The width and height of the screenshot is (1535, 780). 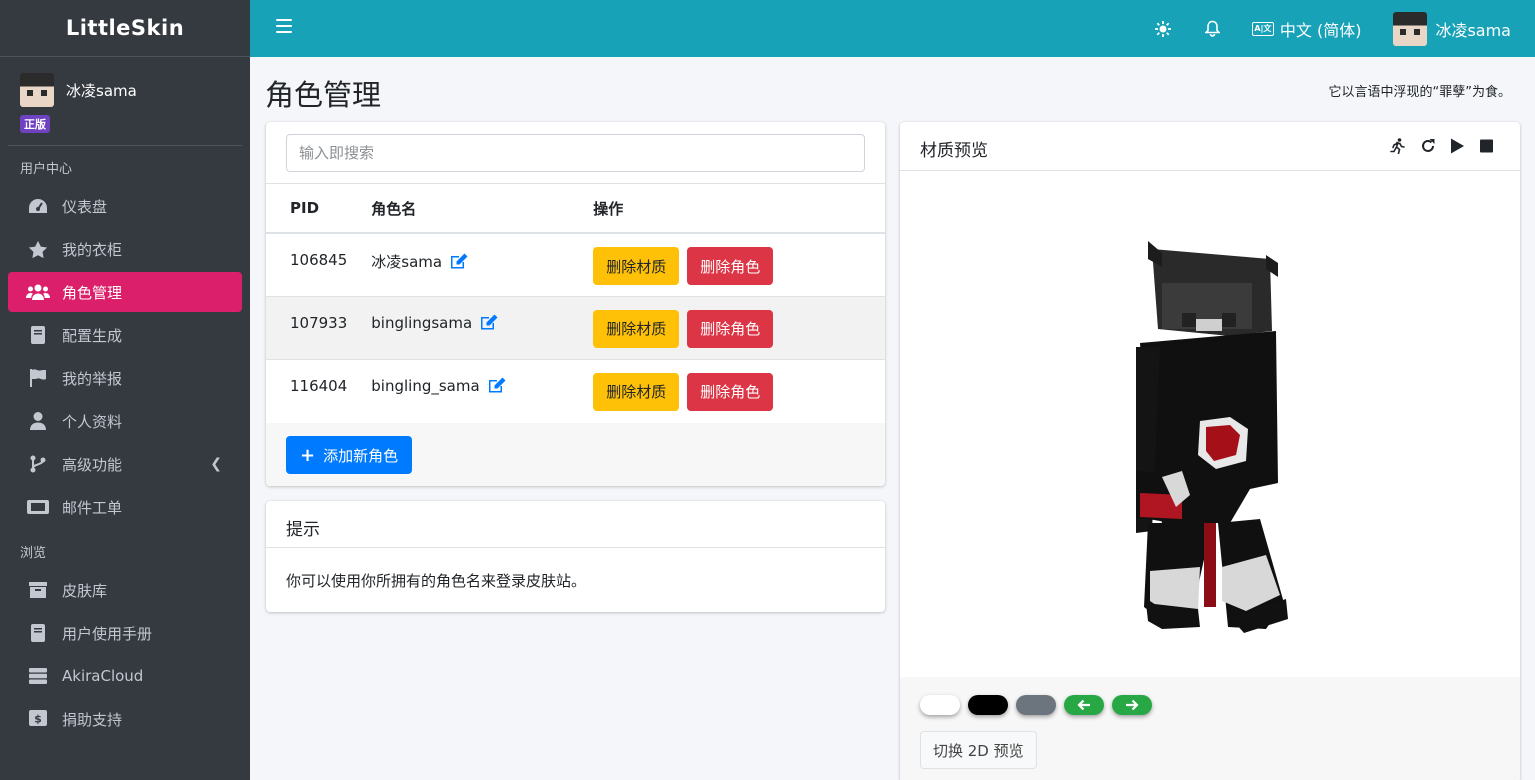 What do you see at coordinates (1162, 28) in the screenshot?
I see `theme-toggle-icon` at bounding box center [1162, 28].